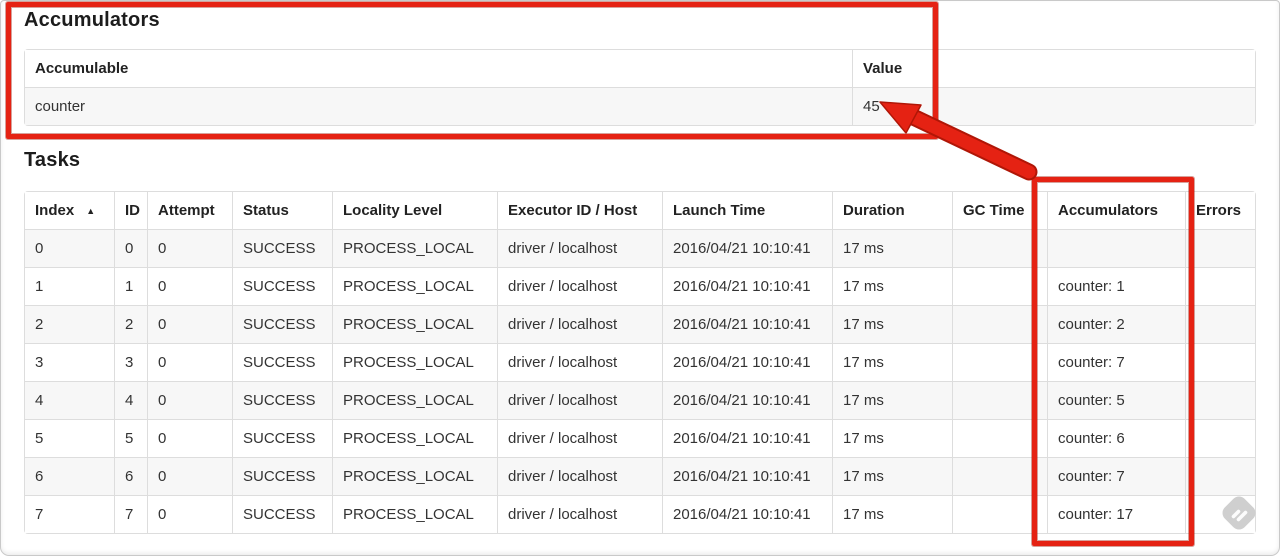  I want to click on tasks-col-header-duration: Duration, so click(892, 210).